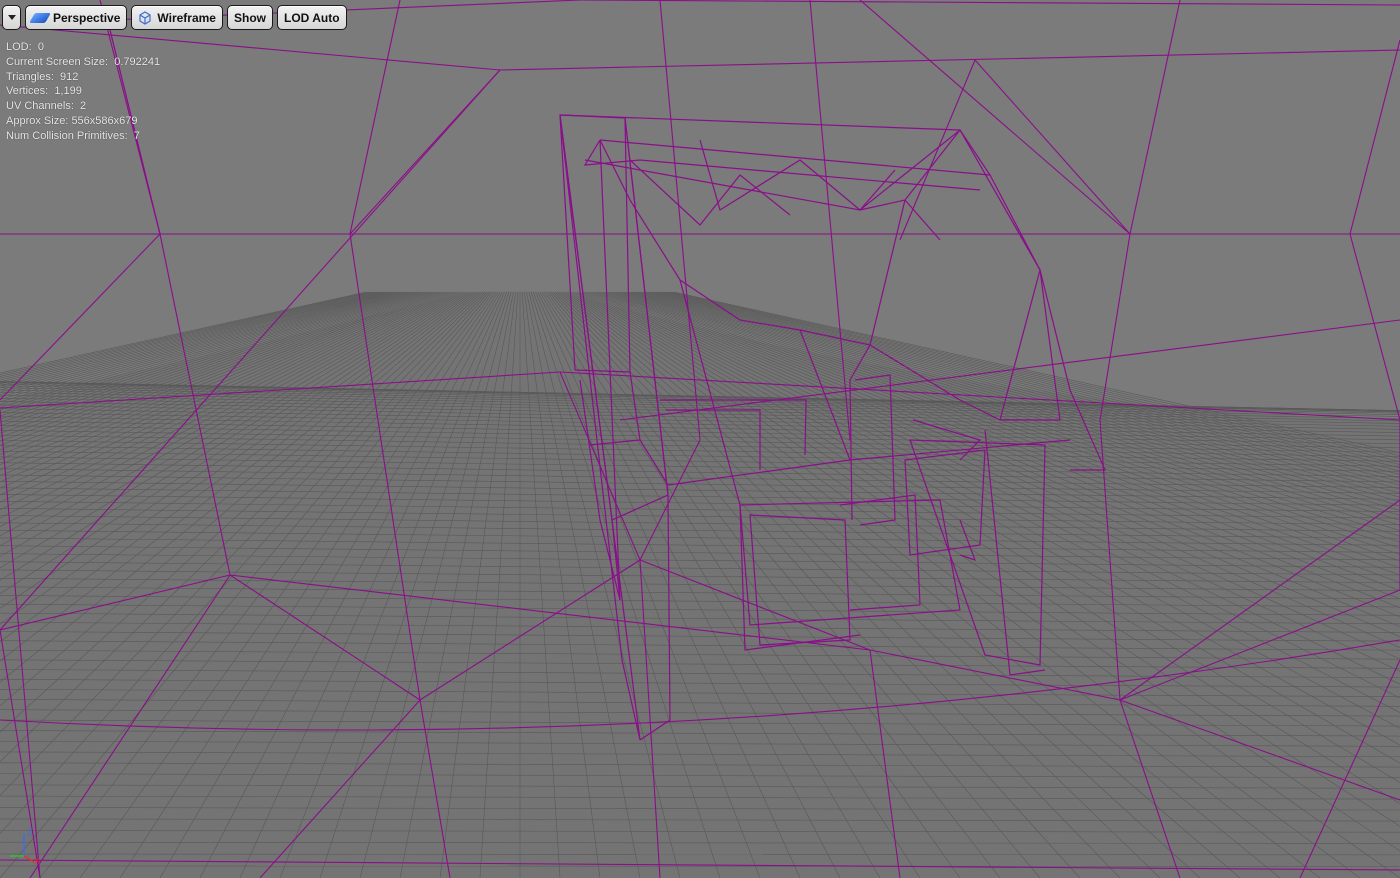 The height and width of the screenshot is (878, 1400). I want to click on perspective-icon, so click(40, 17).